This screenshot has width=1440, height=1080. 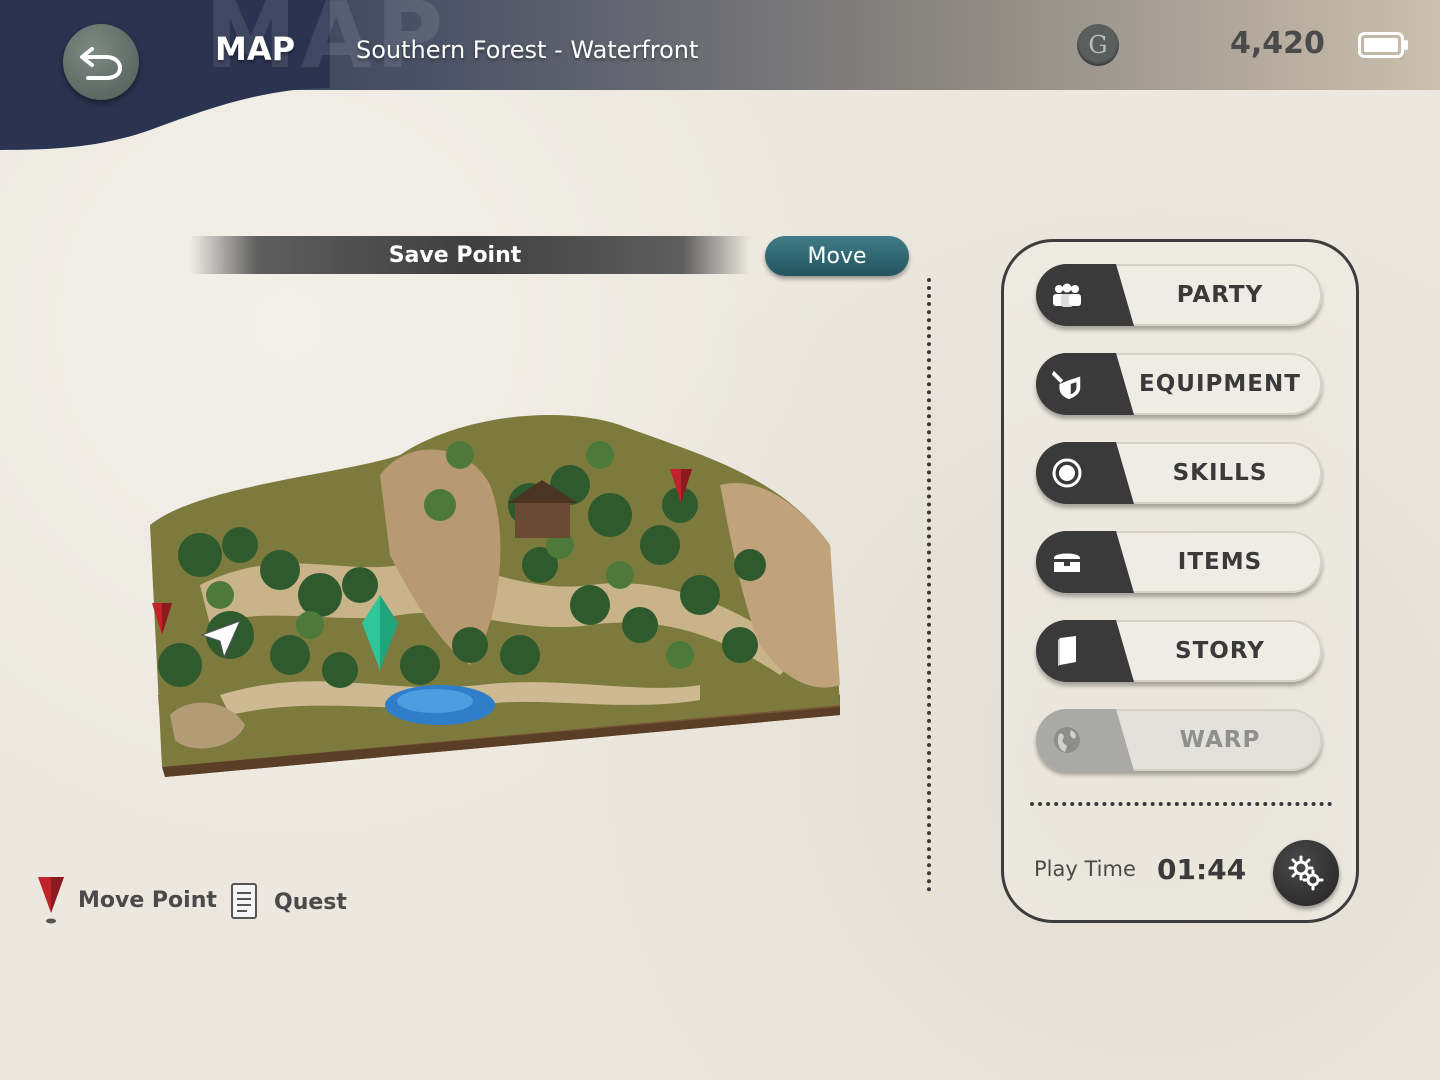 What do you see at coordinates (1085, 869) in the screenshot?
I see `play-time-label: Play Time` at bounding box center [1085, 869].